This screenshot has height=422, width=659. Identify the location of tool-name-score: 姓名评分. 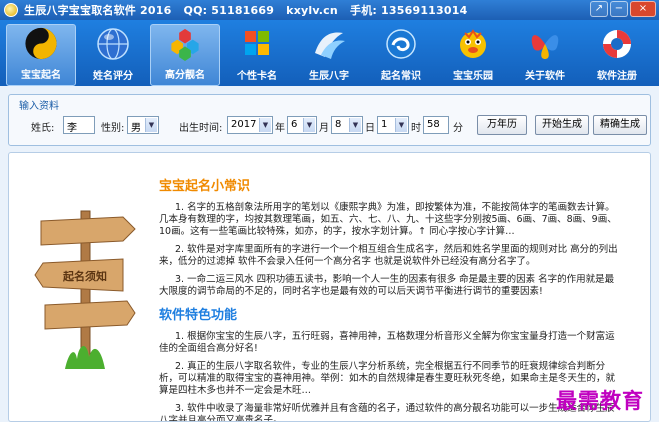
(113, 55).